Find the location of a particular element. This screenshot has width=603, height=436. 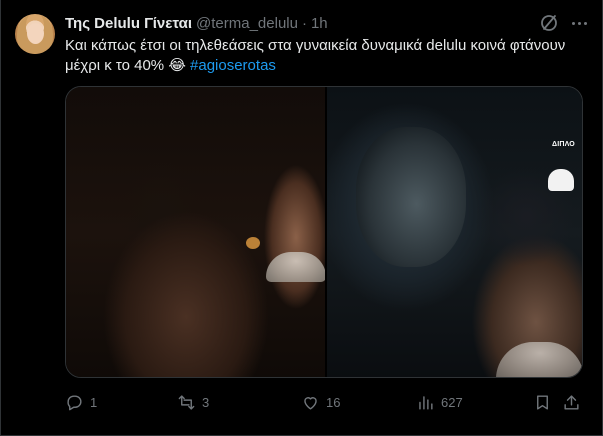

avatar-face is located at coordinates (35, 33).